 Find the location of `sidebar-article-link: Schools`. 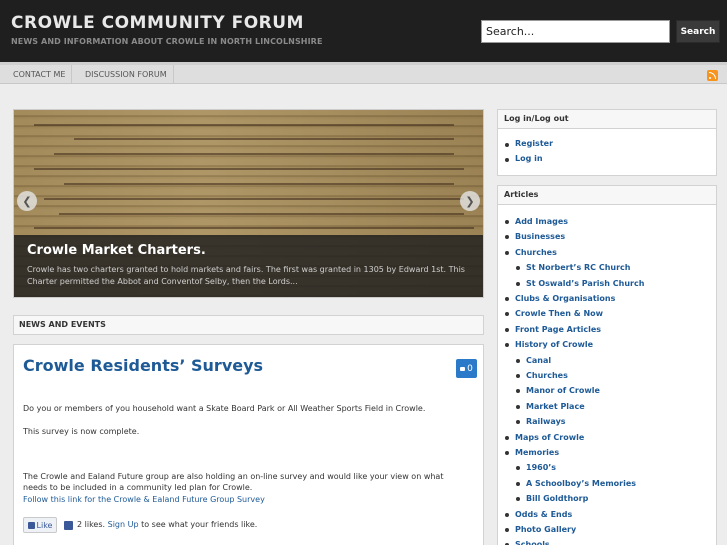

sidebar-article-link: Schools is located at coordinates (532, 542).